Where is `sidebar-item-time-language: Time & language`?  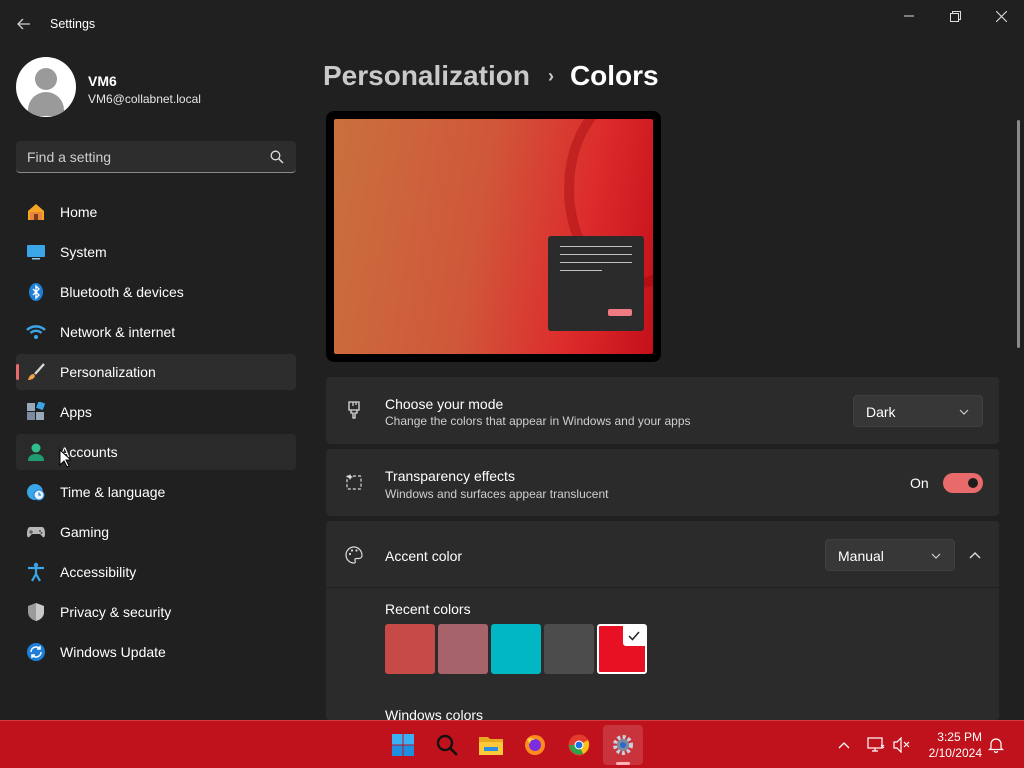 sidebar-item-time-language: Time & language is located at coordinates (156, 492).